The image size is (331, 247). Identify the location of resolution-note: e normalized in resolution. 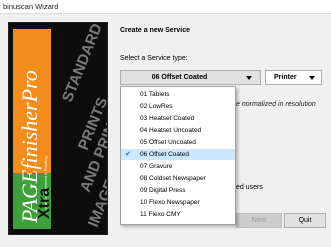
(276, 104).